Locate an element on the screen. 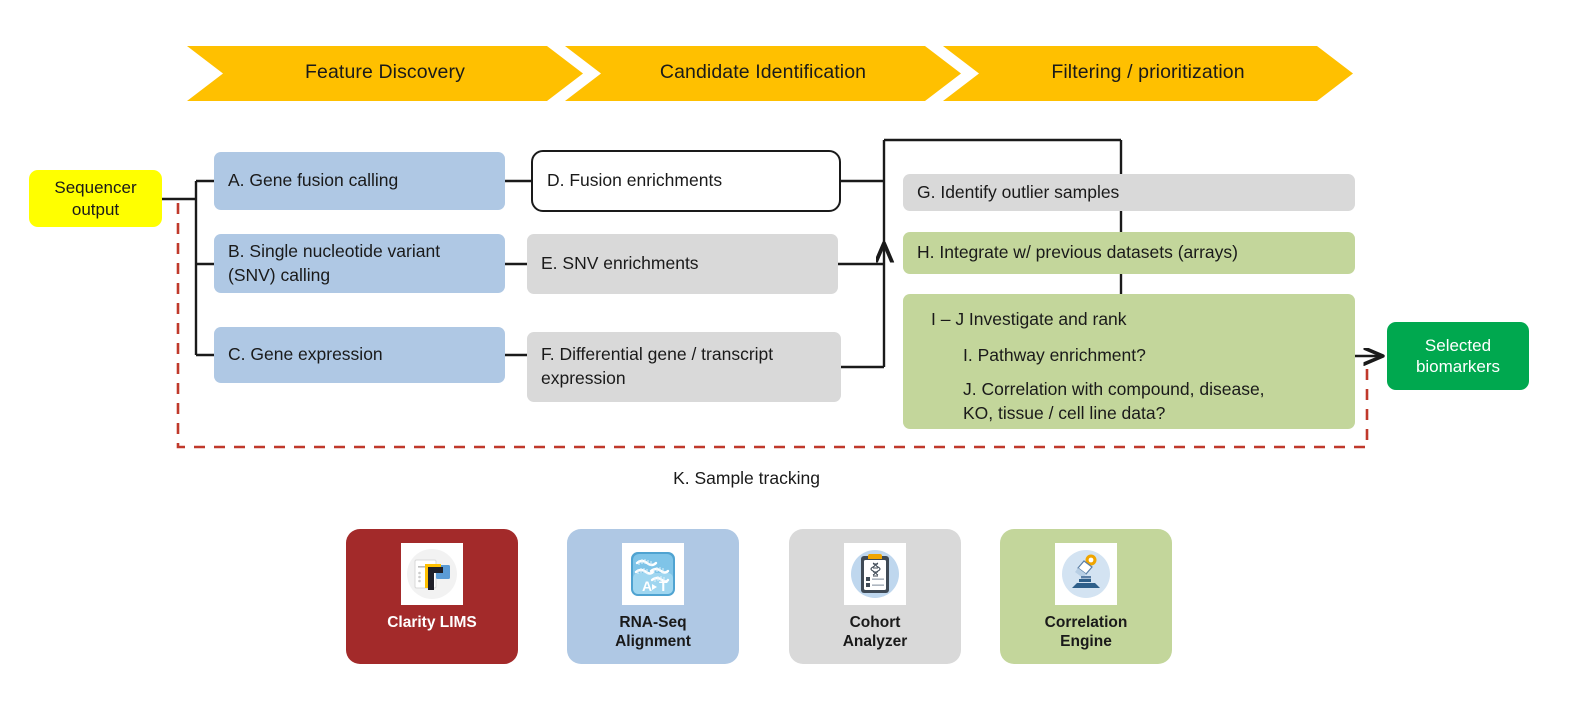 Image resolution: width=1573 pixels, height=707 pixels. product-label: Cohort Analyzer is located at coordinates (875, 632).